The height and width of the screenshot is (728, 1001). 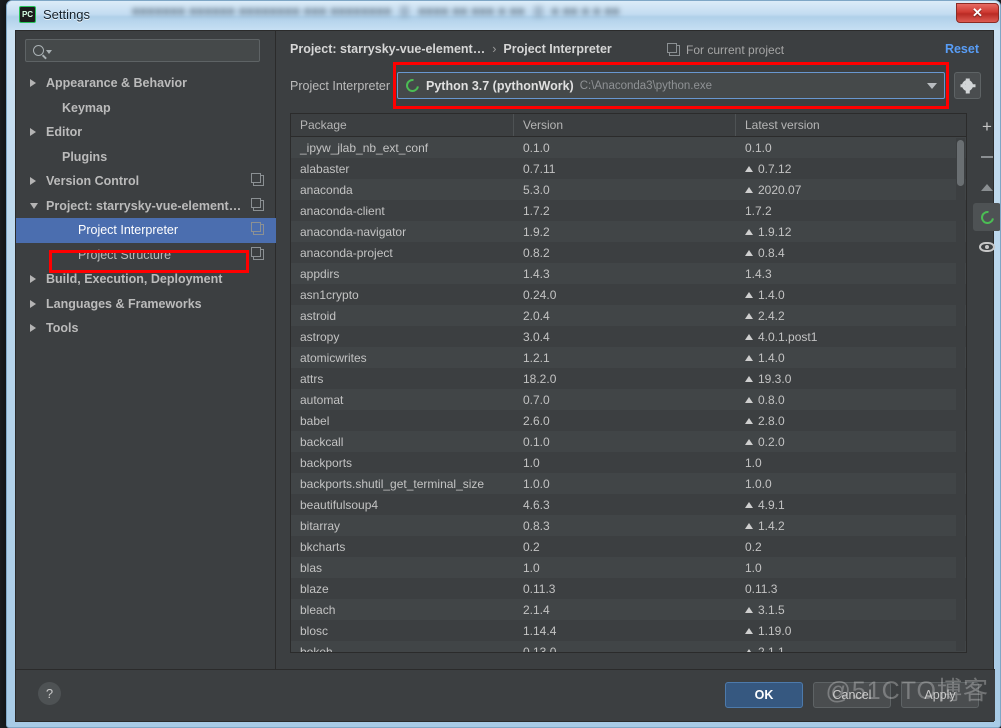 I want to click on cell-version: 0.8.2, so click(x=536, y=252).